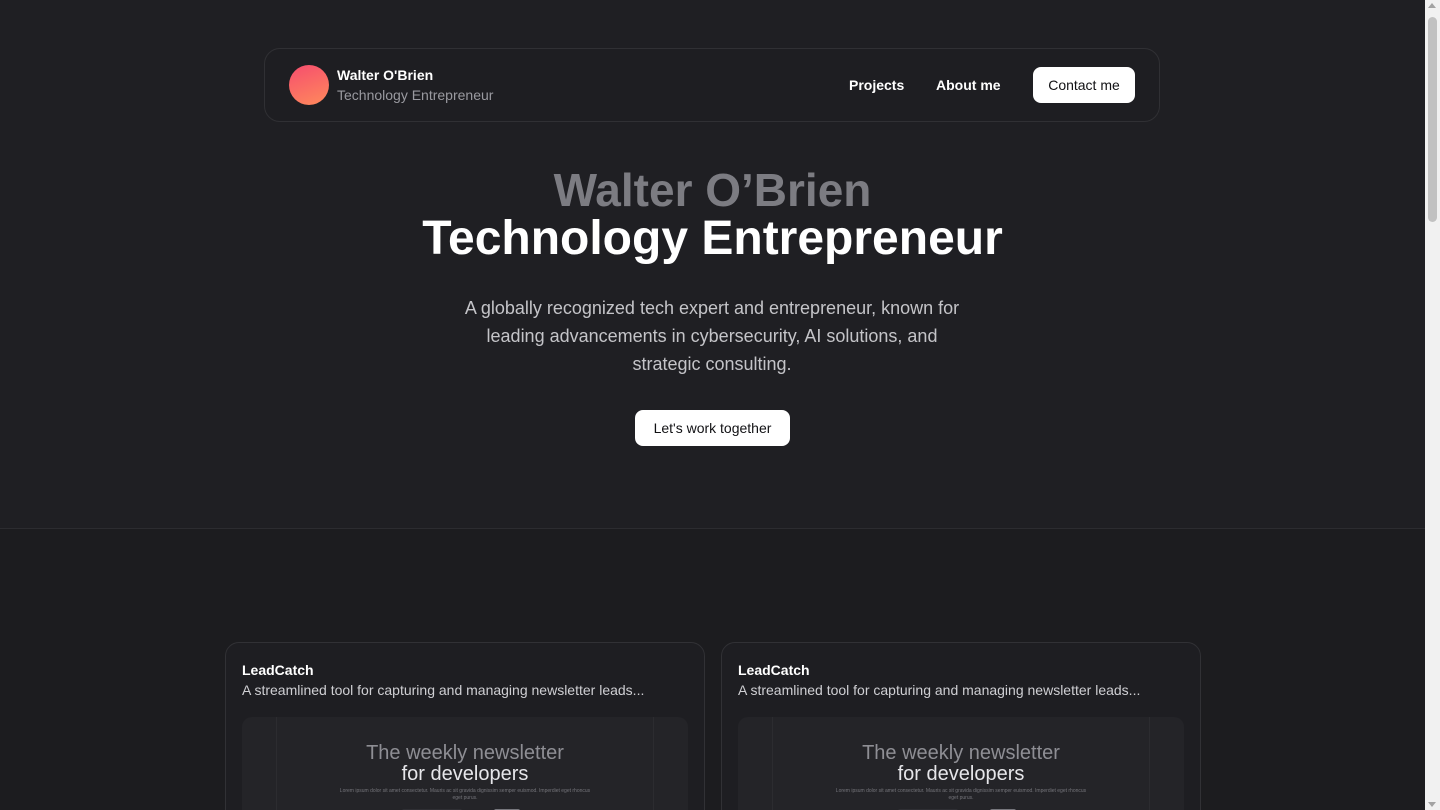 This screenshot has width=1440, height=810. Describe the element at coordinates (309, 85) in the screenshot. I see `avatar` at that location.